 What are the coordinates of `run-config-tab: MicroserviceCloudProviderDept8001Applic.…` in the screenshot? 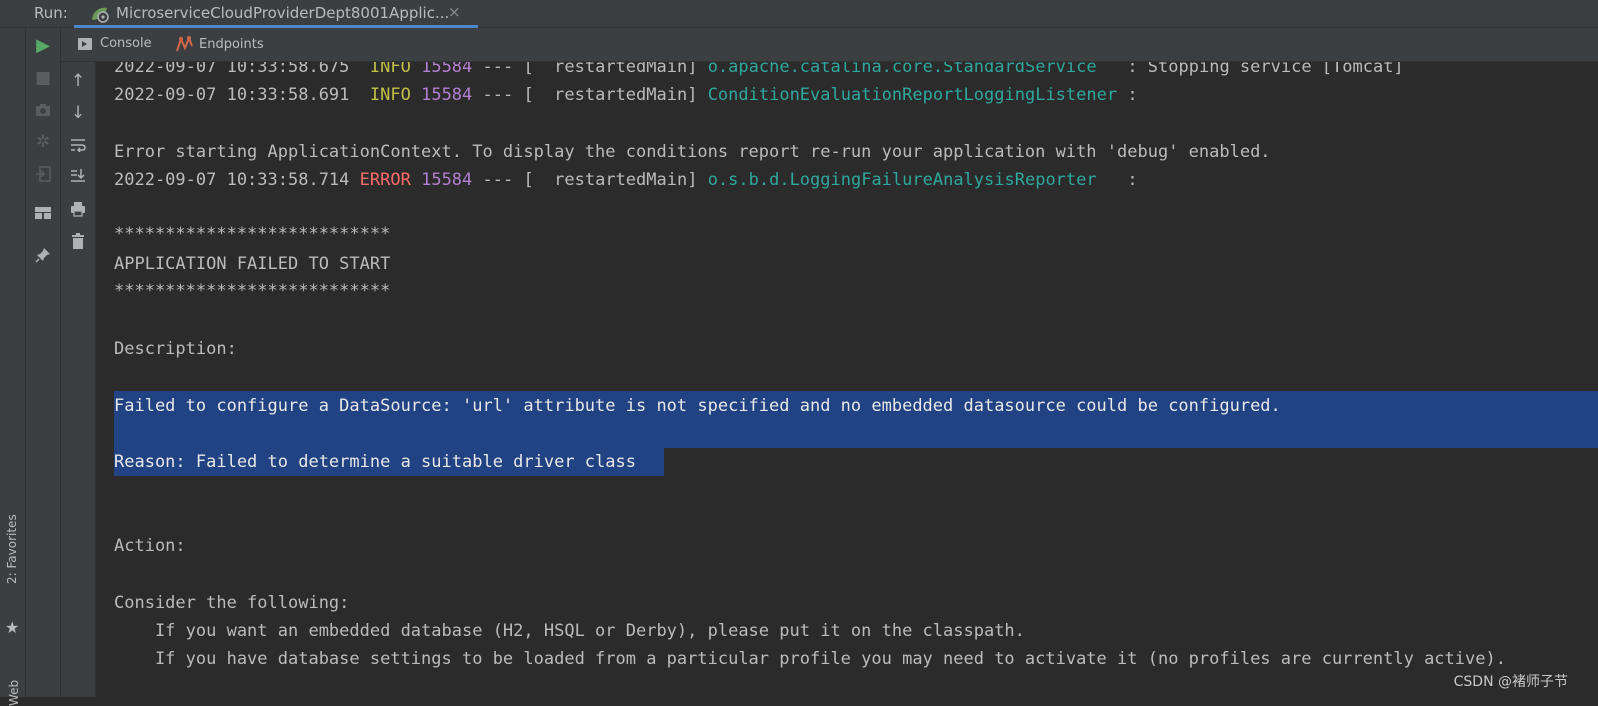 It's located at (276, 14).